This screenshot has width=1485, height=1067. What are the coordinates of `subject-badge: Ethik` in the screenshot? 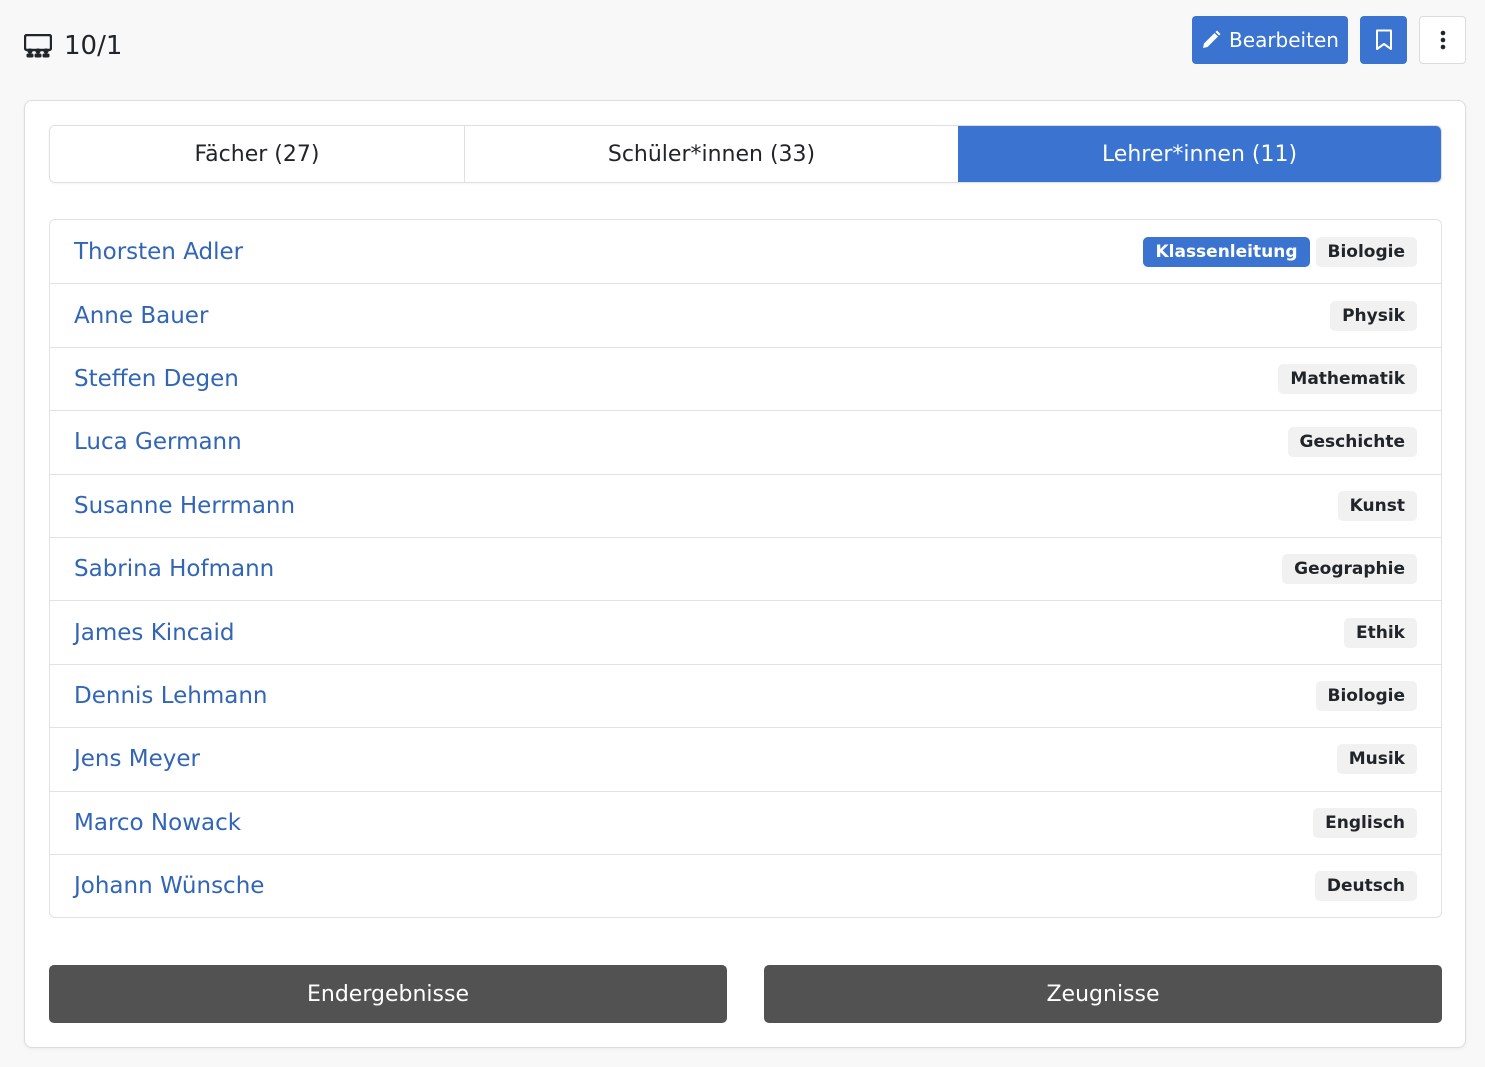 It's located at (1380, 632).